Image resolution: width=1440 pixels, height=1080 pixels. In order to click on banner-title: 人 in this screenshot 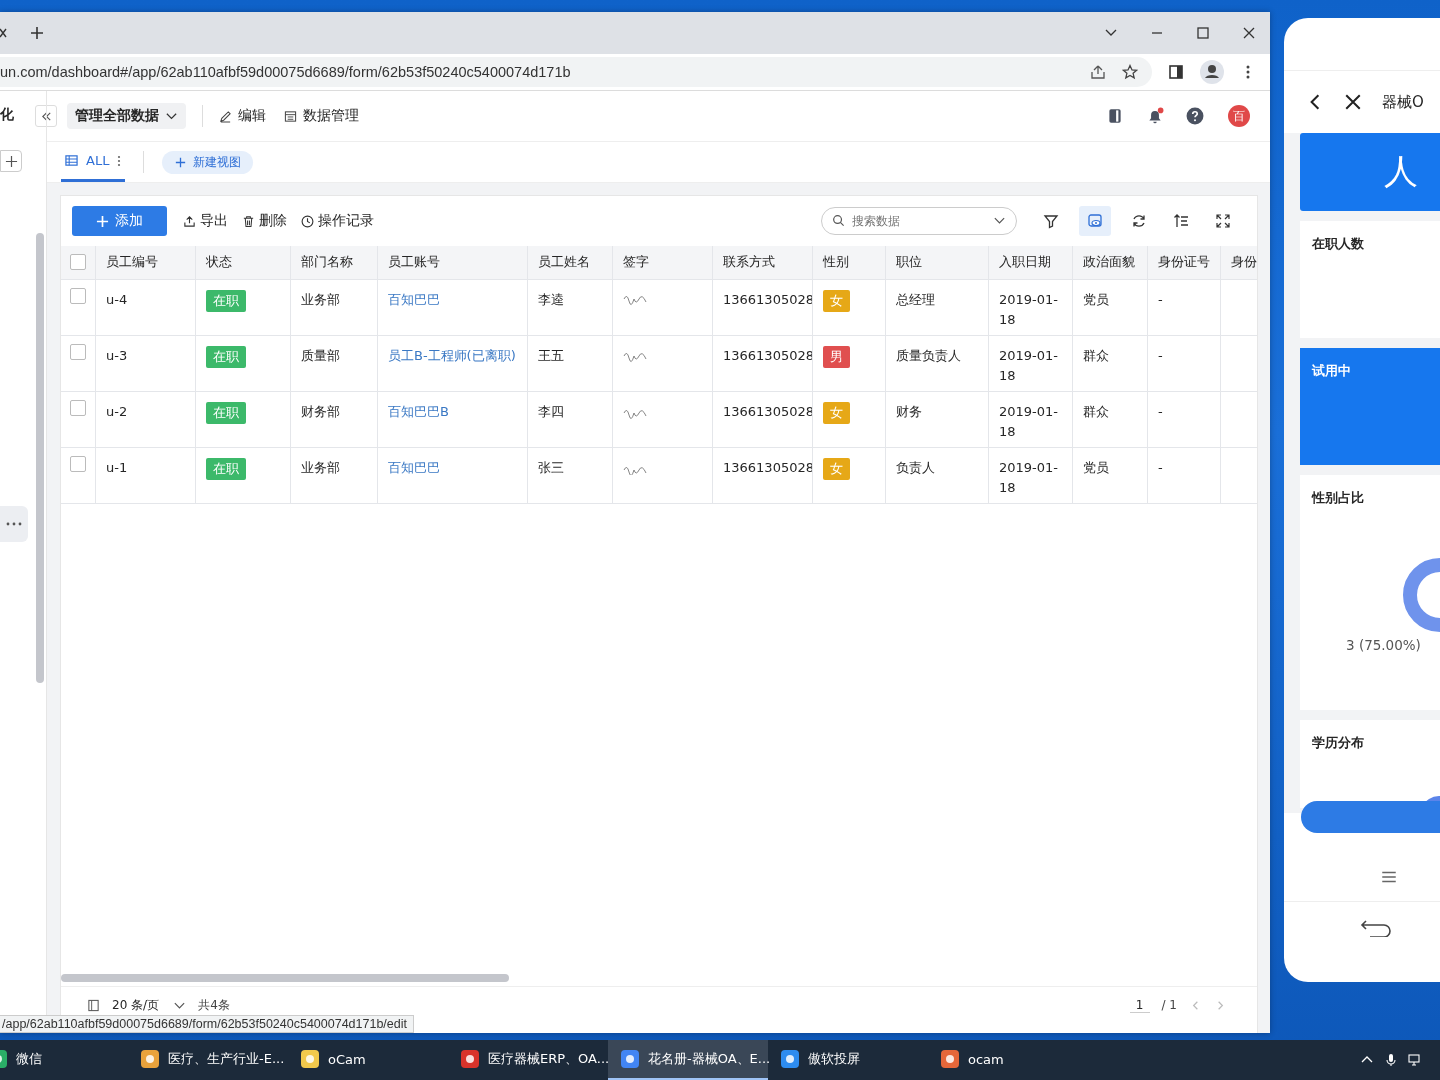, I will do `click(1401, 171)`.